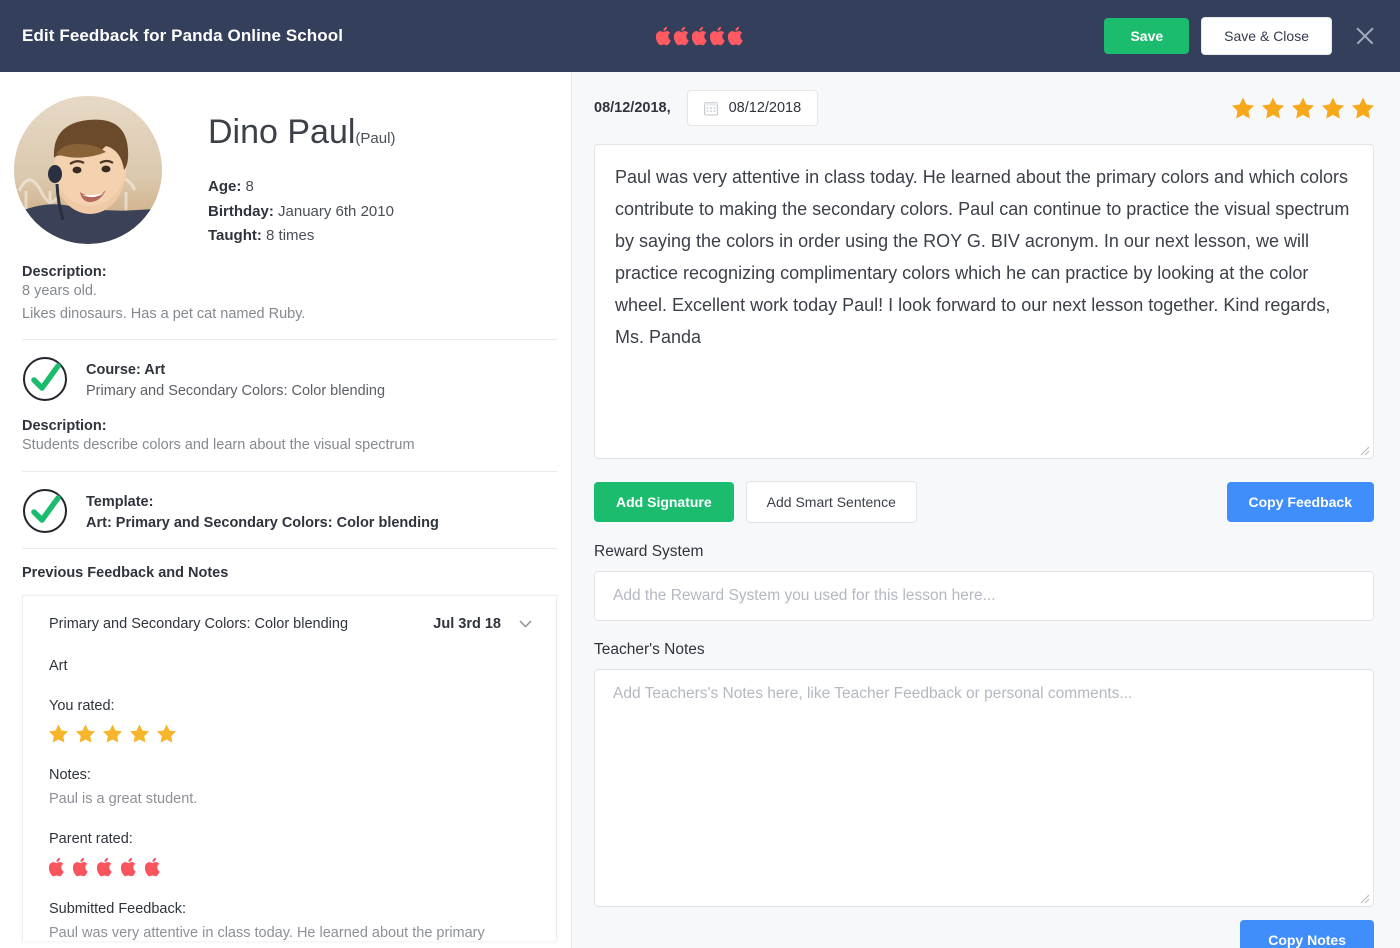  What do you see at coordinates (64, 426) in the screenshot?
I see `course-description-label: Description:` at bounding box center [64, 426].